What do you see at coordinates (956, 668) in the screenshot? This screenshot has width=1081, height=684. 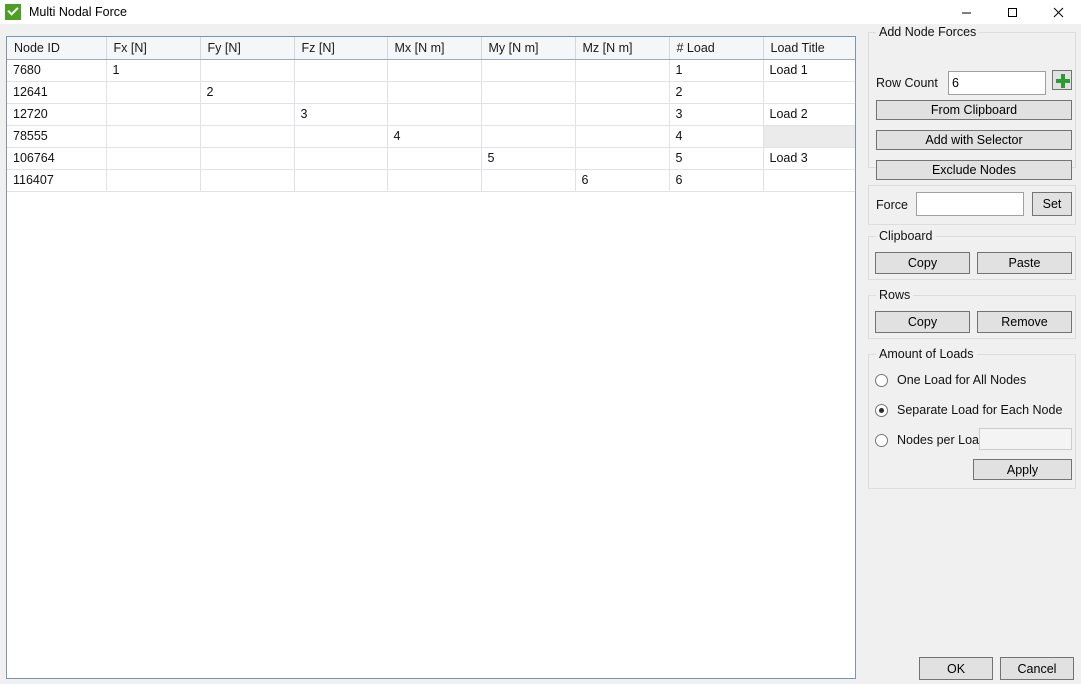 I see `ok-button: OK` at bounding box center [956, 668].